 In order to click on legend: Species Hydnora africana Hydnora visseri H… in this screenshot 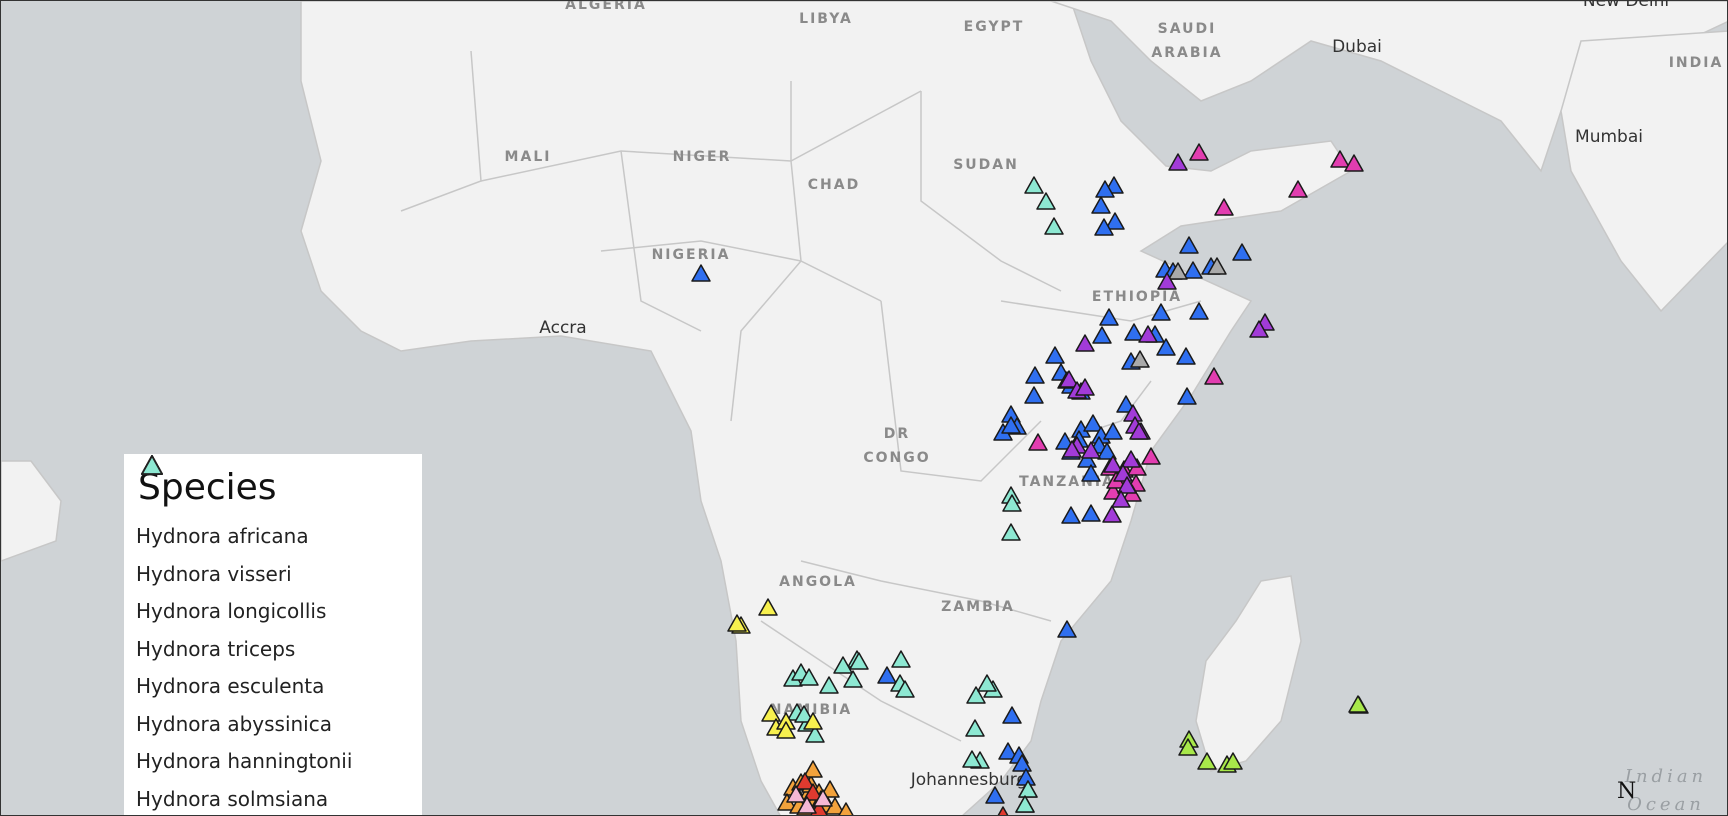, I will do `click(273, 634)`.